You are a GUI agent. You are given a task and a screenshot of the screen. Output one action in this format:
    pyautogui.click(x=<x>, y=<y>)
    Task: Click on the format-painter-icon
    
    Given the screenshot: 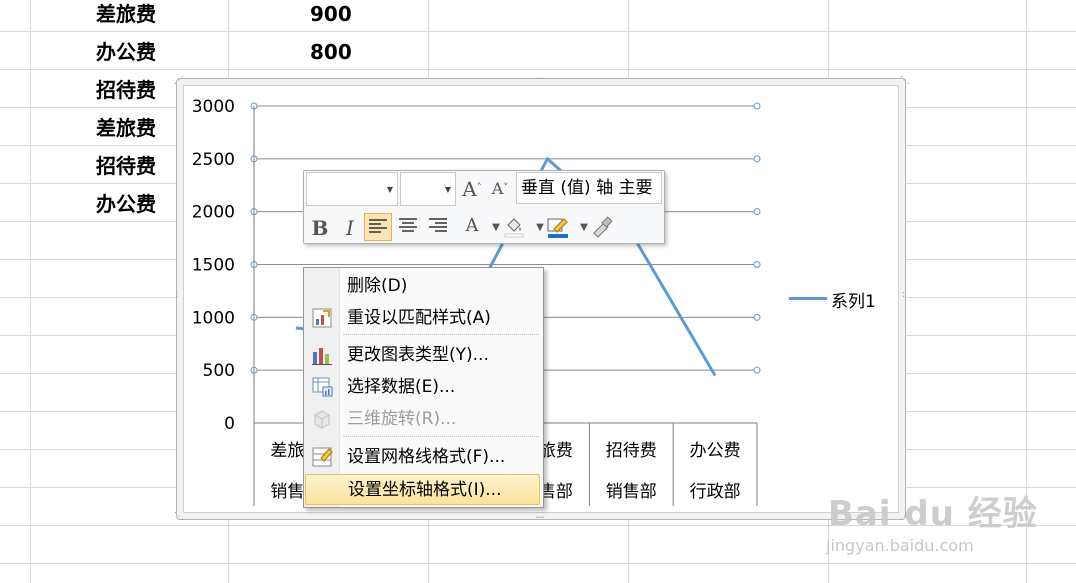 What is the action you would take?
    pyautogui.click(x=603, y=227)
    